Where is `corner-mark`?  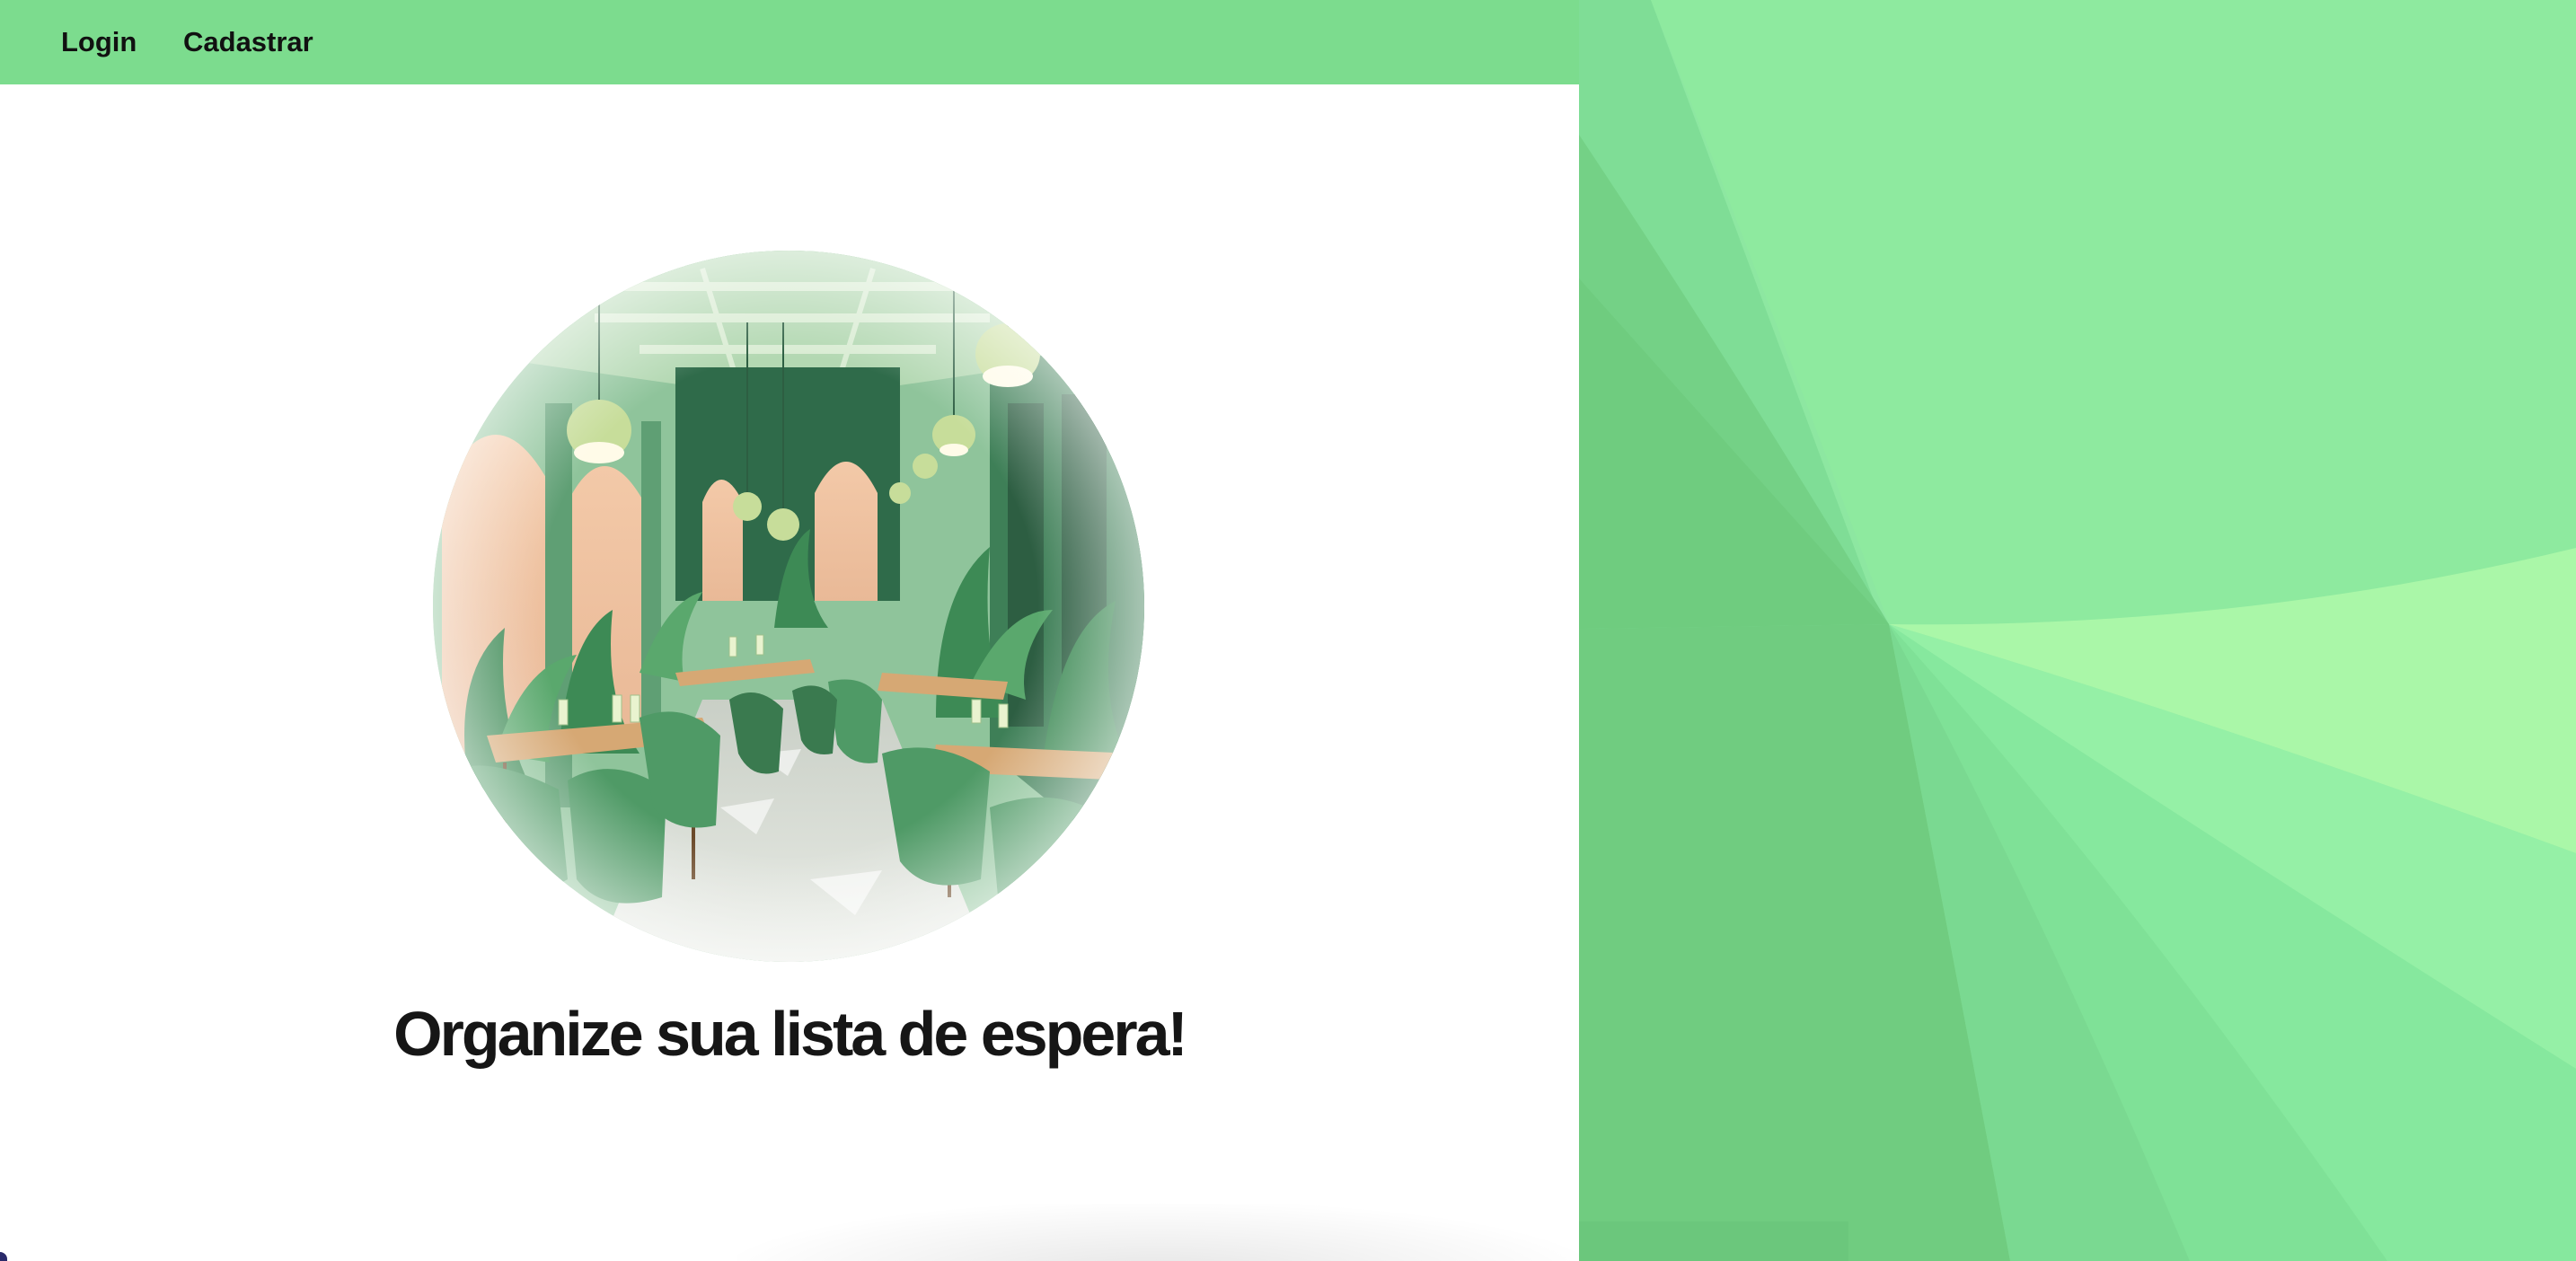
corner-mark is located at coordinates (3, 1256).